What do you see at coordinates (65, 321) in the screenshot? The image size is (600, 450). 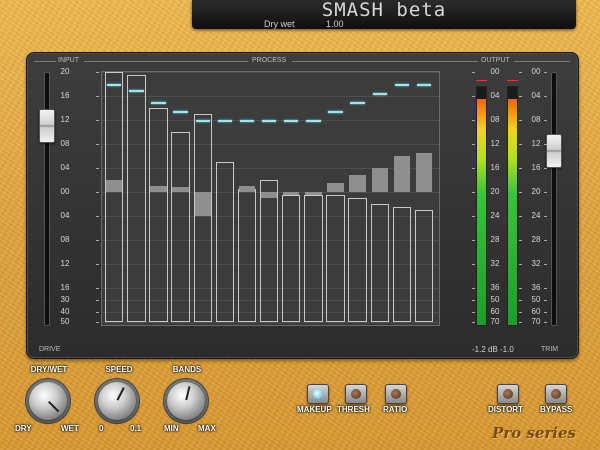 I see `input-scale-label: 50` at bounding box center [65, 321].